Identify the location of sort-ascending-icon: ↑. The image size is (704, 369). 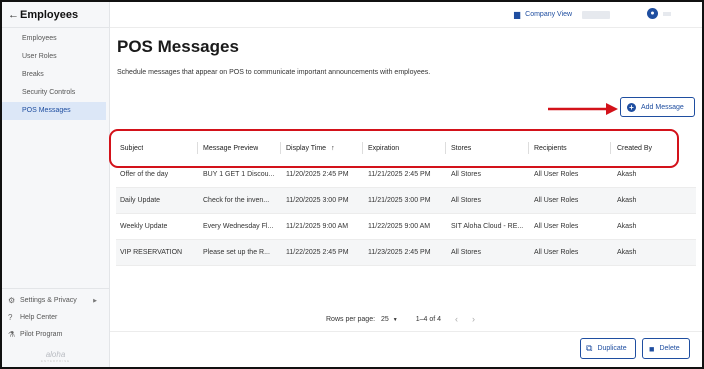
(333, 148).